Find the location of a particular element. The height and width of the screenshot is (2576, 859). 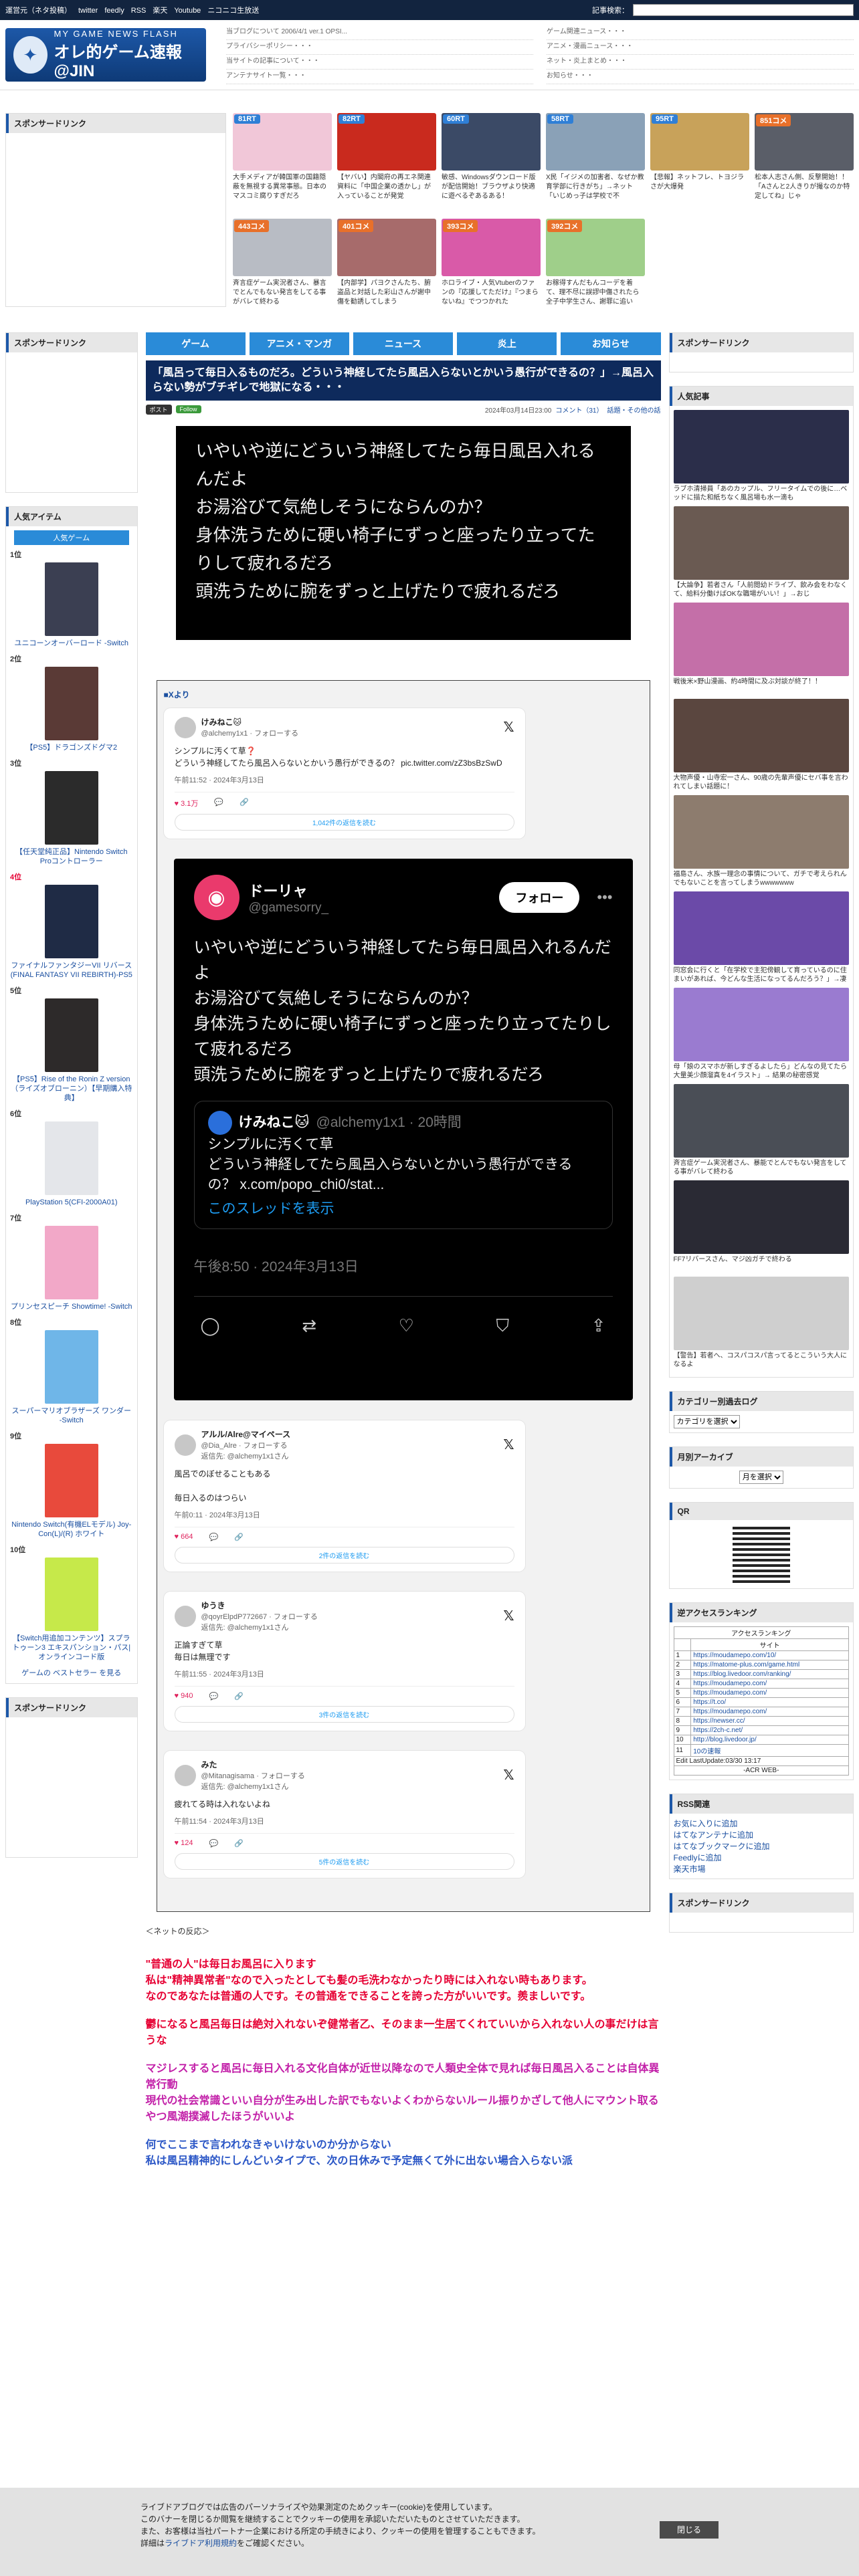

like-icon: ♥ 3.1万 is located at coordinates (187, 804).